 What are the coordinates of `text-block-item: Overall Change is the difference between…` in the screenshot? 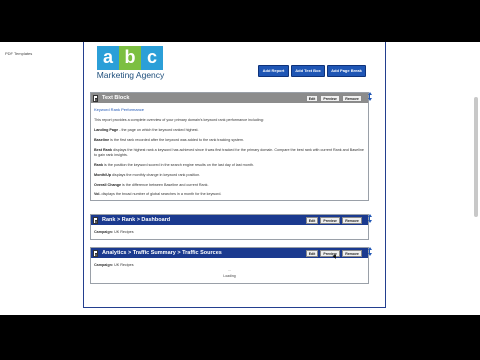 It's located at (229, 185).